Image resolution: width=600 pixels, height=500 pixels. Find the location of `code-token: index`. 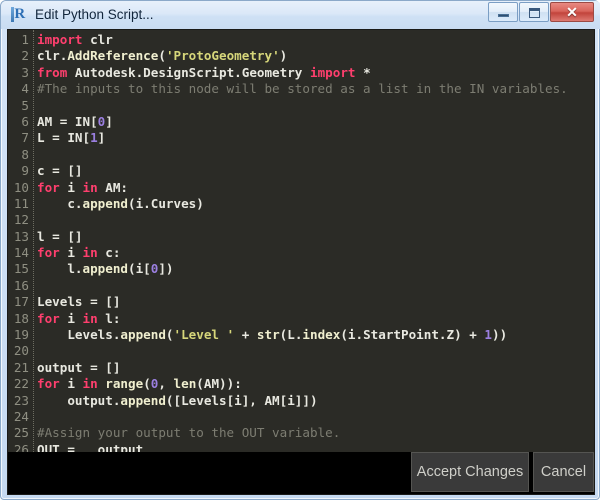

code-token: index is located at coordinates (321, 335).